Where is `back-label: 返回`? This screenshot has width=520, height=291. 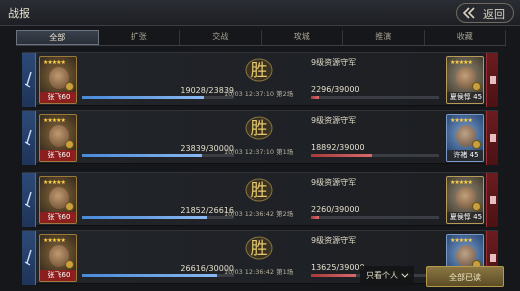
back-label: 返回 is located at coordinates (494, 14).